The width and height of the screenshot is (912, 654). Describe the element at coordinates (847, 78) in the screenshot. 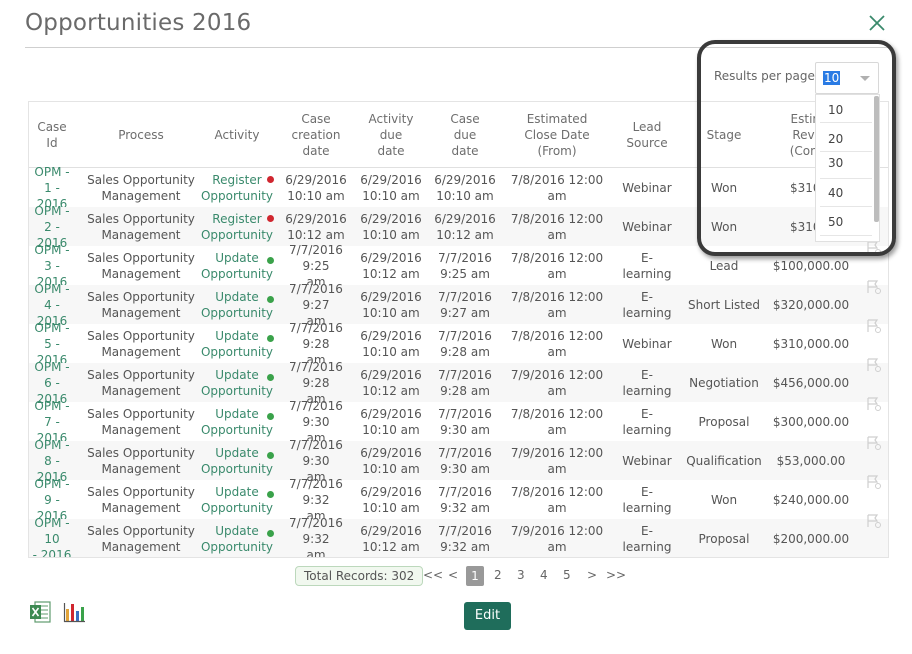

I see `results-per-page-select: 10` at that location.